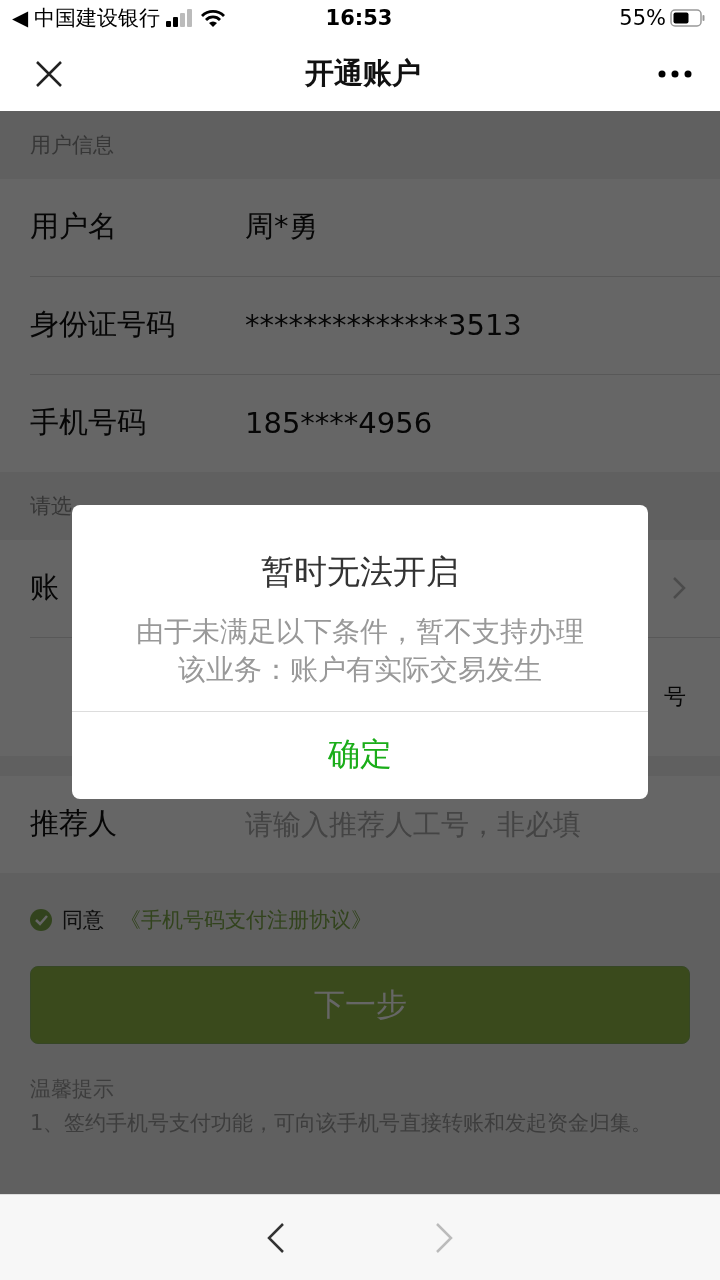  Describe the element at coordinates (45, 588) in the screenshot. I see `field-label: 账` at that location.